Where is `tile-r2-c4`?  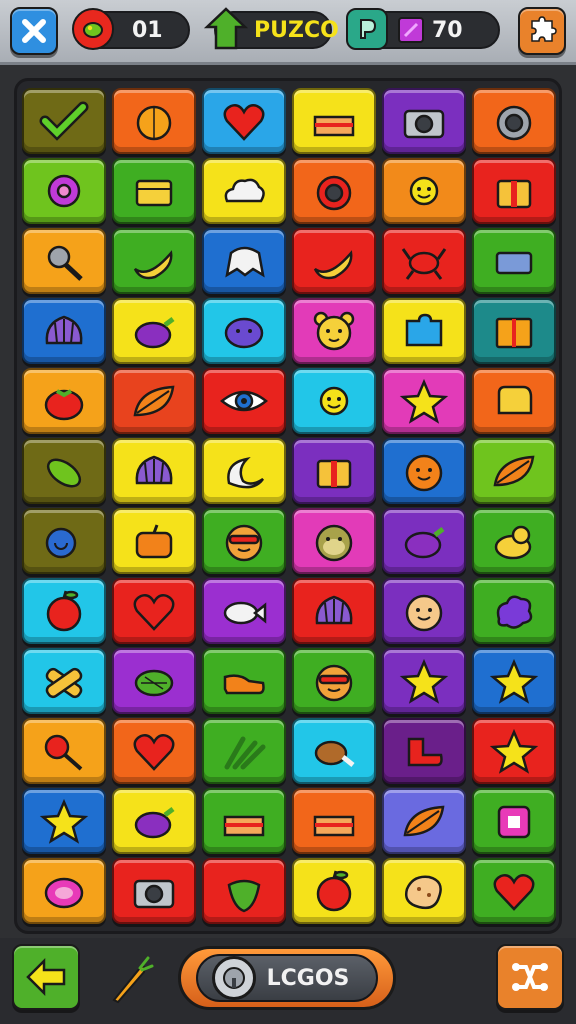 tile-r2-c4 is located at coordinates (334, 191).